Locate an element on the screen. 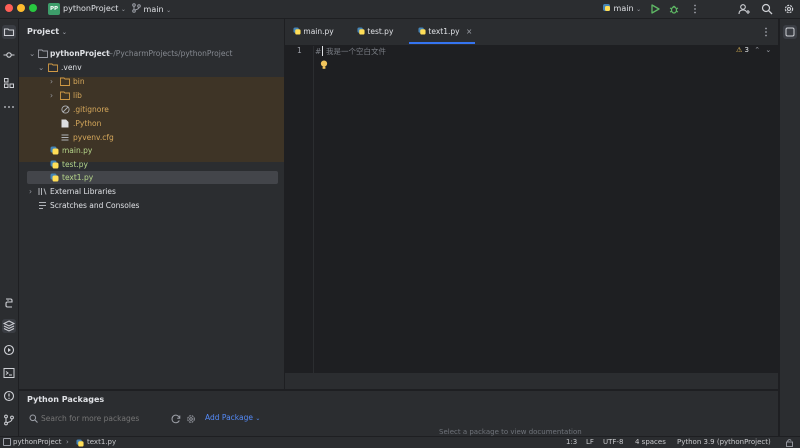 This screenshot has width=800, height=448. add-user-icon is located at coordinates (744, 9).